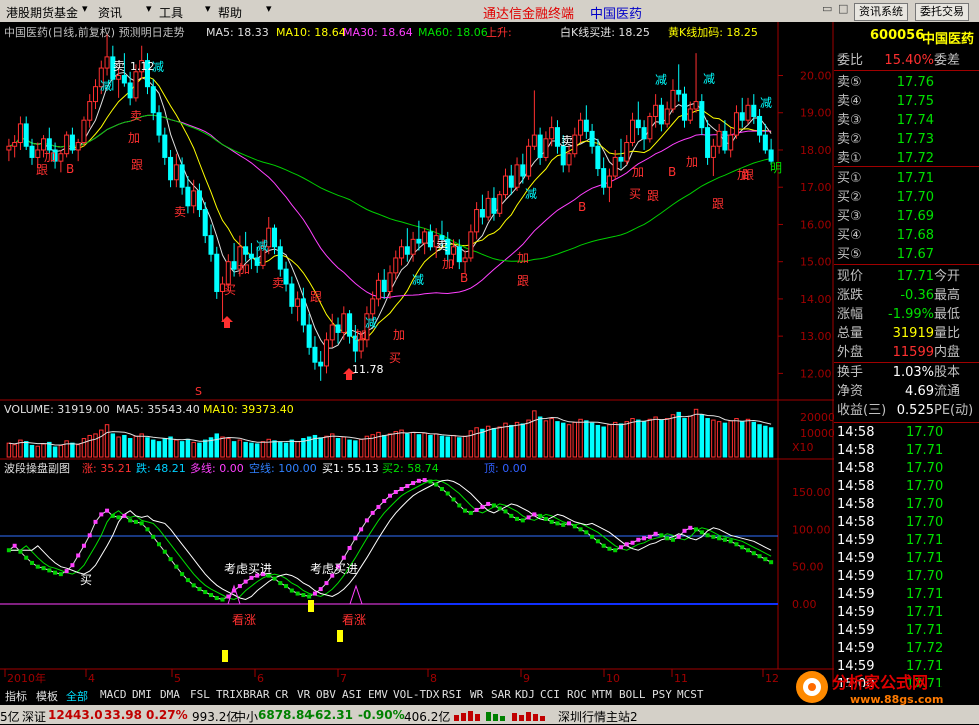 This screenshot has height=725, width=979. Describe the element at coordinates (229, 694) in the screenshot. I see `tab-trix: TRIX` at that location.